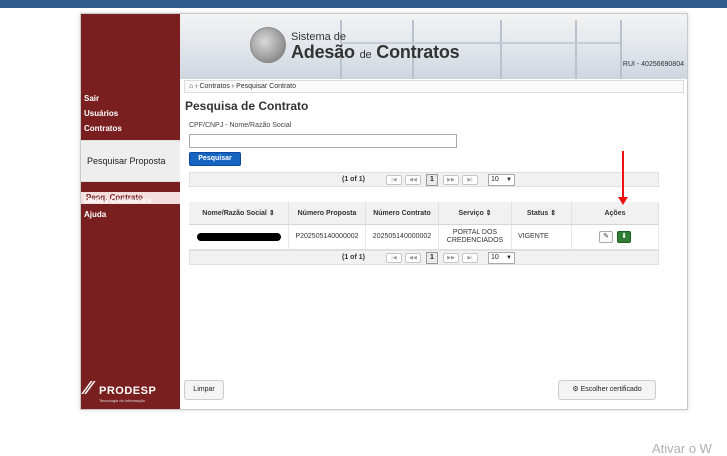 The width and height of the screenshot is (727, 456). What do you see at coordinates (327, 213) in the screenshot?
I see `column-header-proposta: Número Proposta` at bounding box center [327, 213].